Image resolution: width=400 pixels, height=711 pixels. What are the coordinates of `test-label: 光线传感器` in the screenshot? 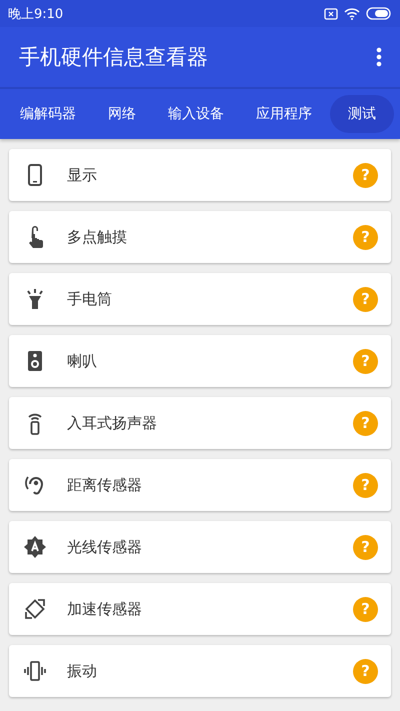 It's located at (105, 547).